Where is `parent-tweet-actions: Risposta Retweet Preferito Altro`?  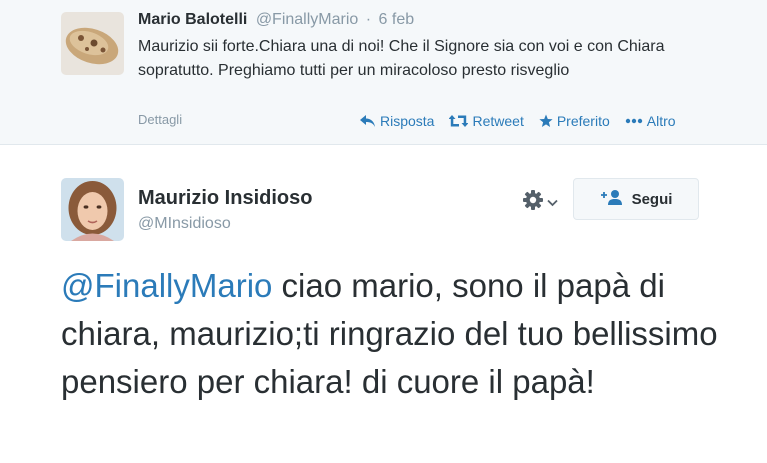
parent-tweet-actions: Risposta Retweet Preferito Altro is located at coordinates (518, 121).